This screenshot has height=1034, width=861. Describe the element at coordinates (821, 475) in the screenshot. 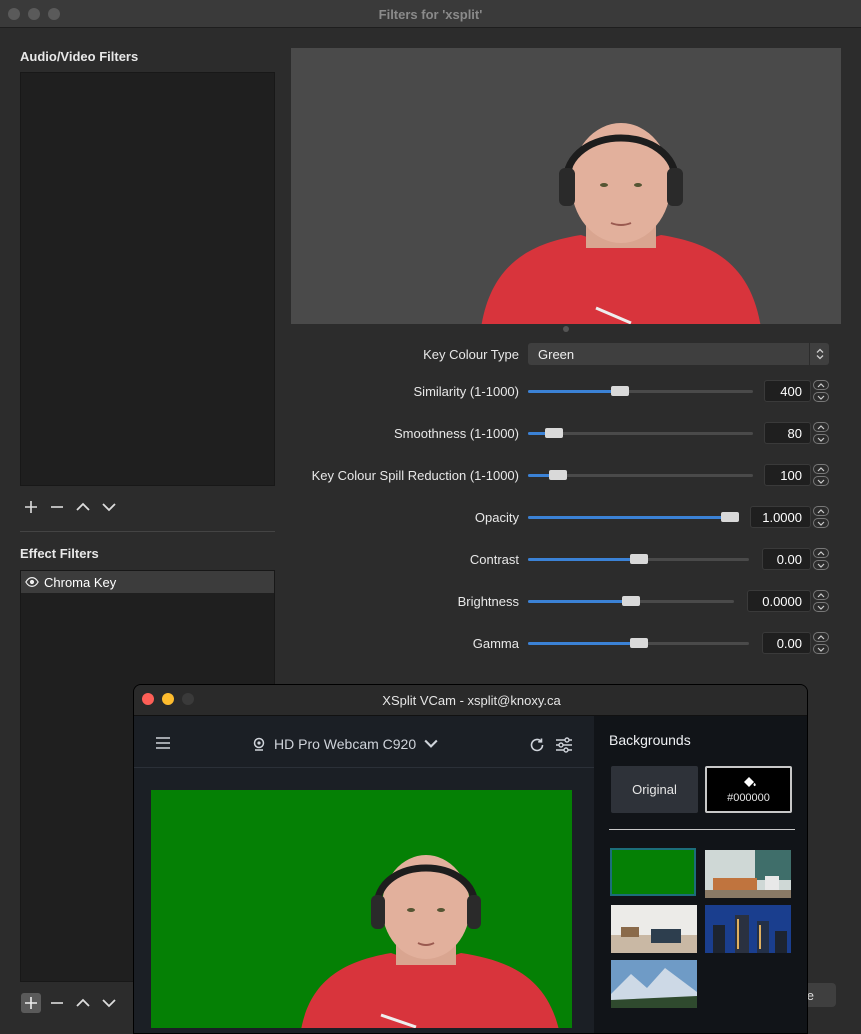

I see `spill-stepper` at that location.